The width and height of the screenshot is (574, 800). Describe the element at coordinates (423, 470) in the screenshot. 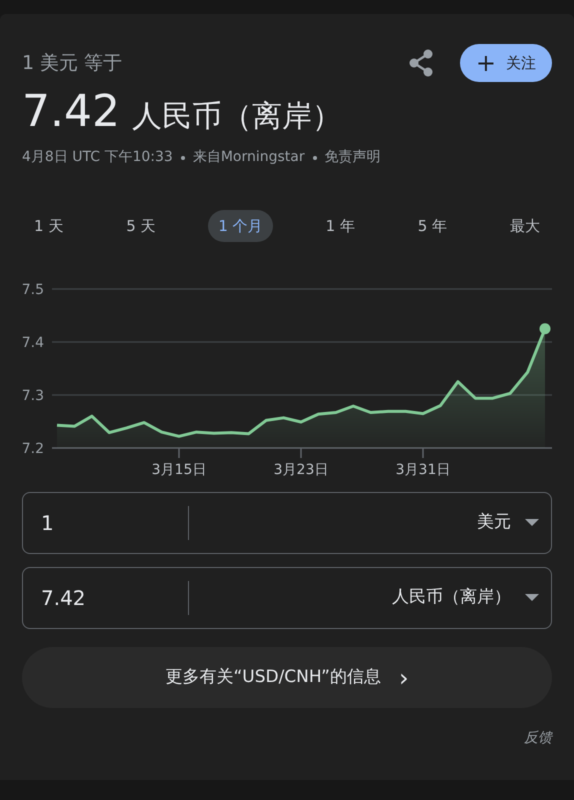

I see `axis-label: 3月31日` at that location.